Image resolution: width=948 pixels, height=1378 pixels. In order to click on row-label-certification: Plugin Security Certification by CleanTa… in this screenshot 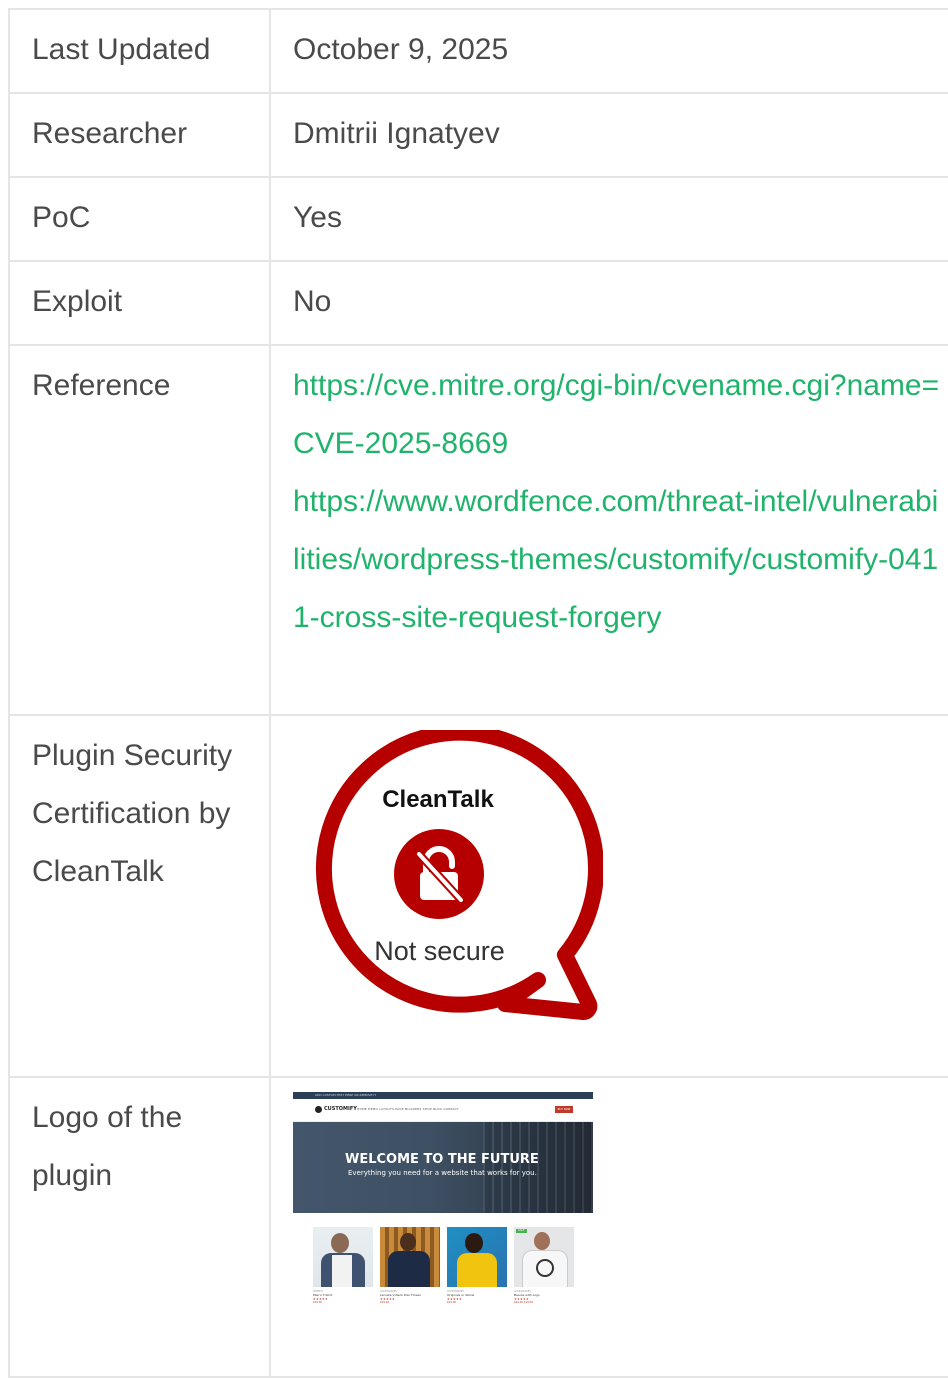, I will do `click(139, 896)`.